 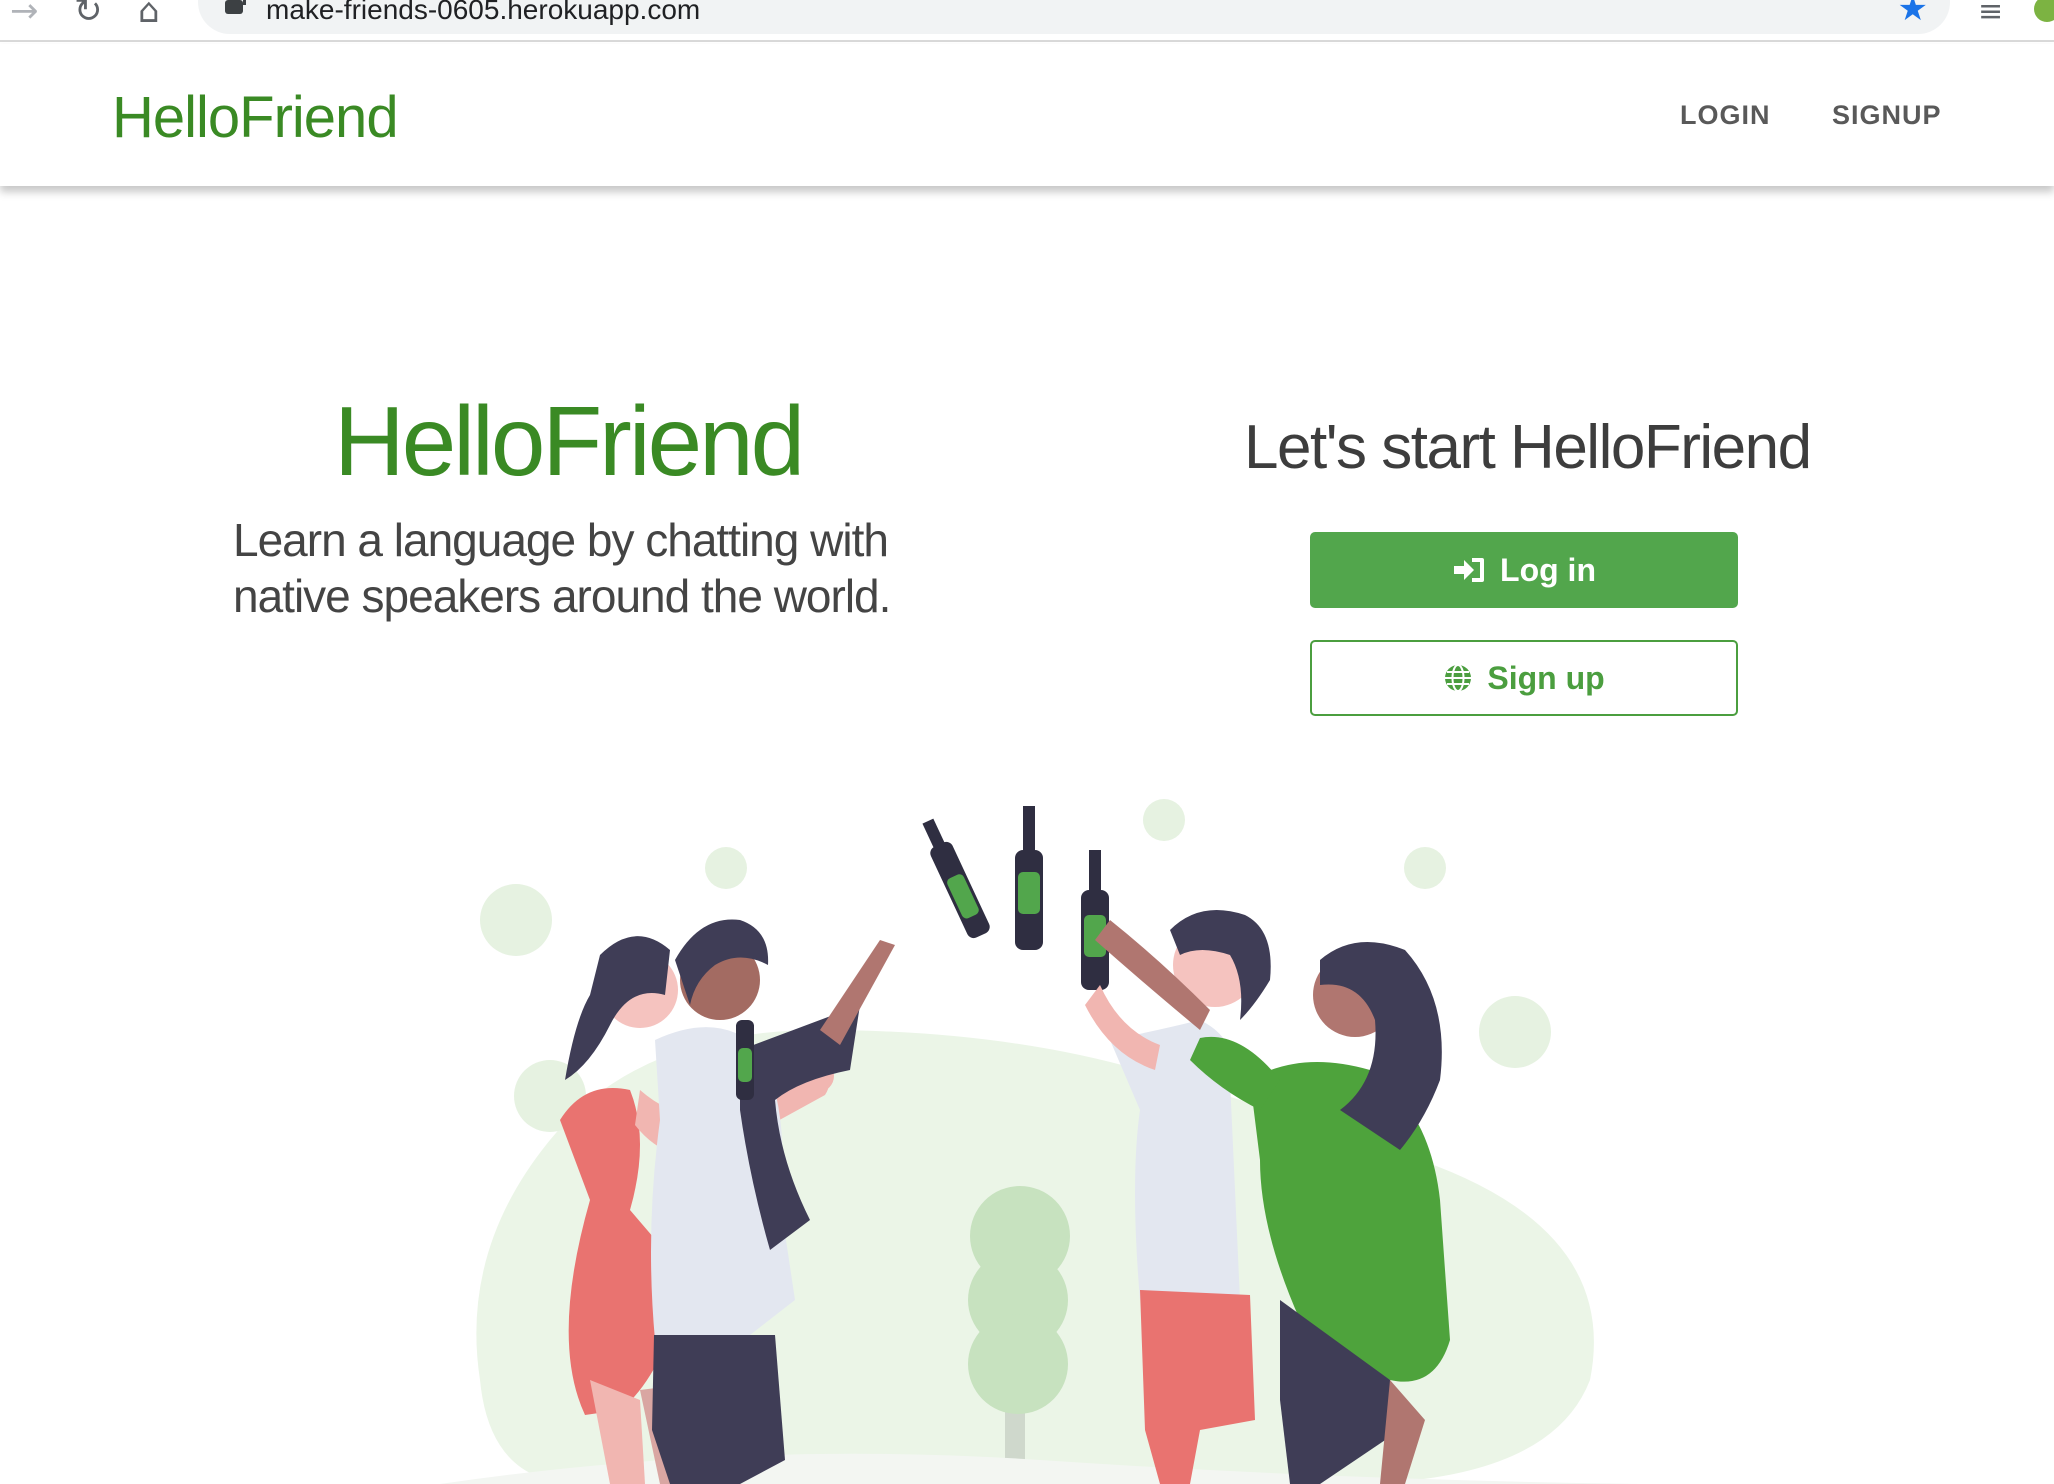 What do you see at coordinates (569, 441) in the screenshot?
I see `hero-title: HelloFriend` at bounding box center [569, 441].